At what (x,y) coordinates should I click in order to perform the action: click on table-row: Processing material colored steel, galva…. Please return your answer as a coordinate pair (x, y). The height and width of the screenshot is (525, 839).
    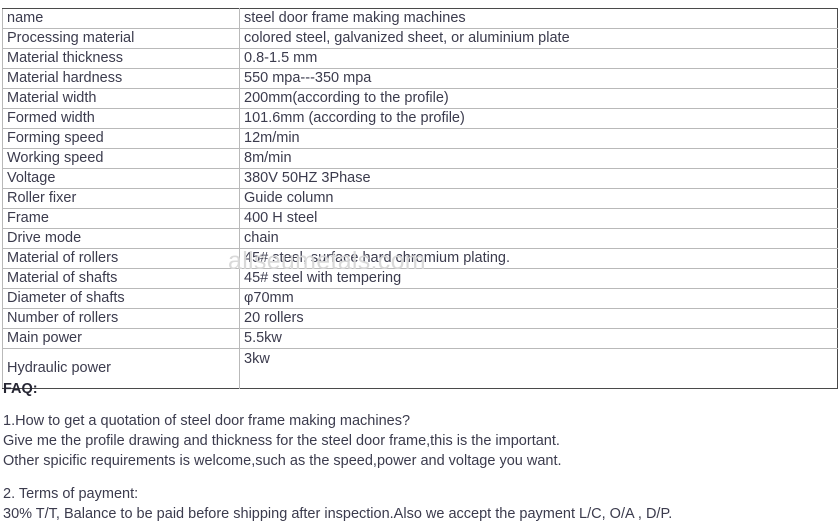
    Looking at the image, I should click on (420, 38).